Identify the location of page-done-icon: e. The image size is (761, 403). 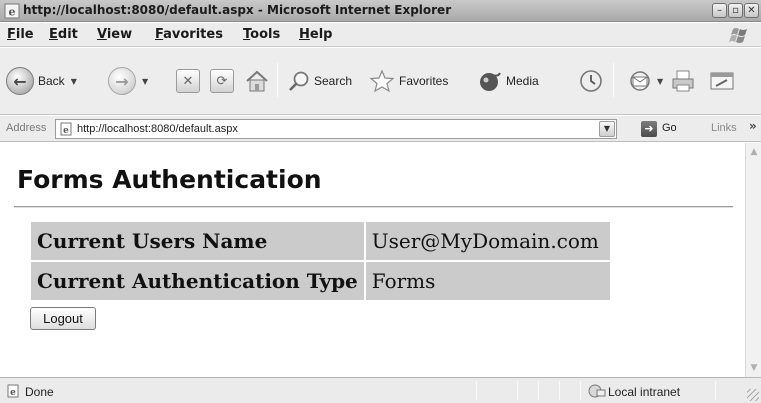
(13, 391).